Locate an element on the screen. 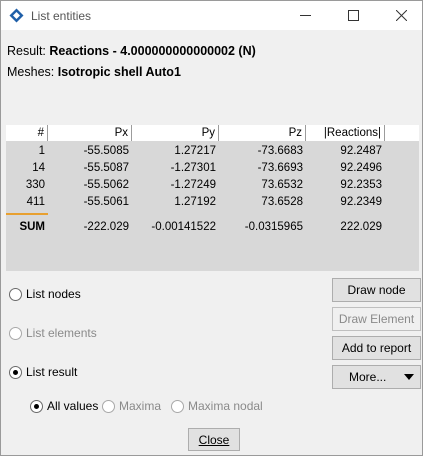  meshes-line: Meshes: Isotropic shell Auto1 is located at coordinates (131, 72).